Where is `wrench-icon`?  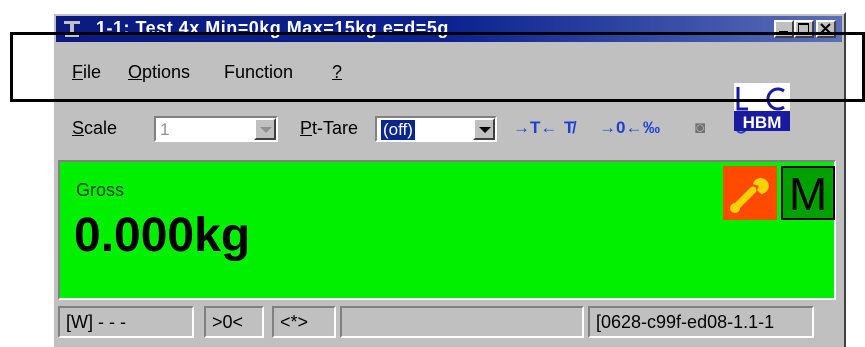 wrench-icon is located at coordinates (749, 195).